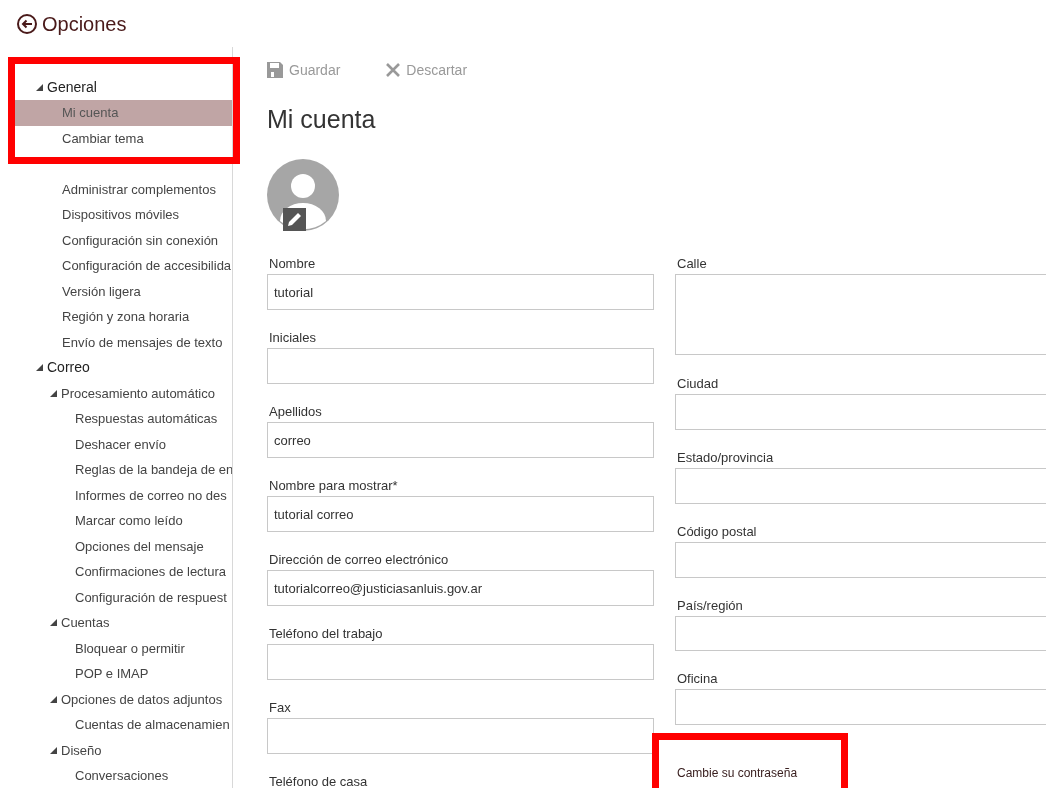 This screenshot has height=788, width=1046. I want to click on field-label: Calle, so click(692, 263).